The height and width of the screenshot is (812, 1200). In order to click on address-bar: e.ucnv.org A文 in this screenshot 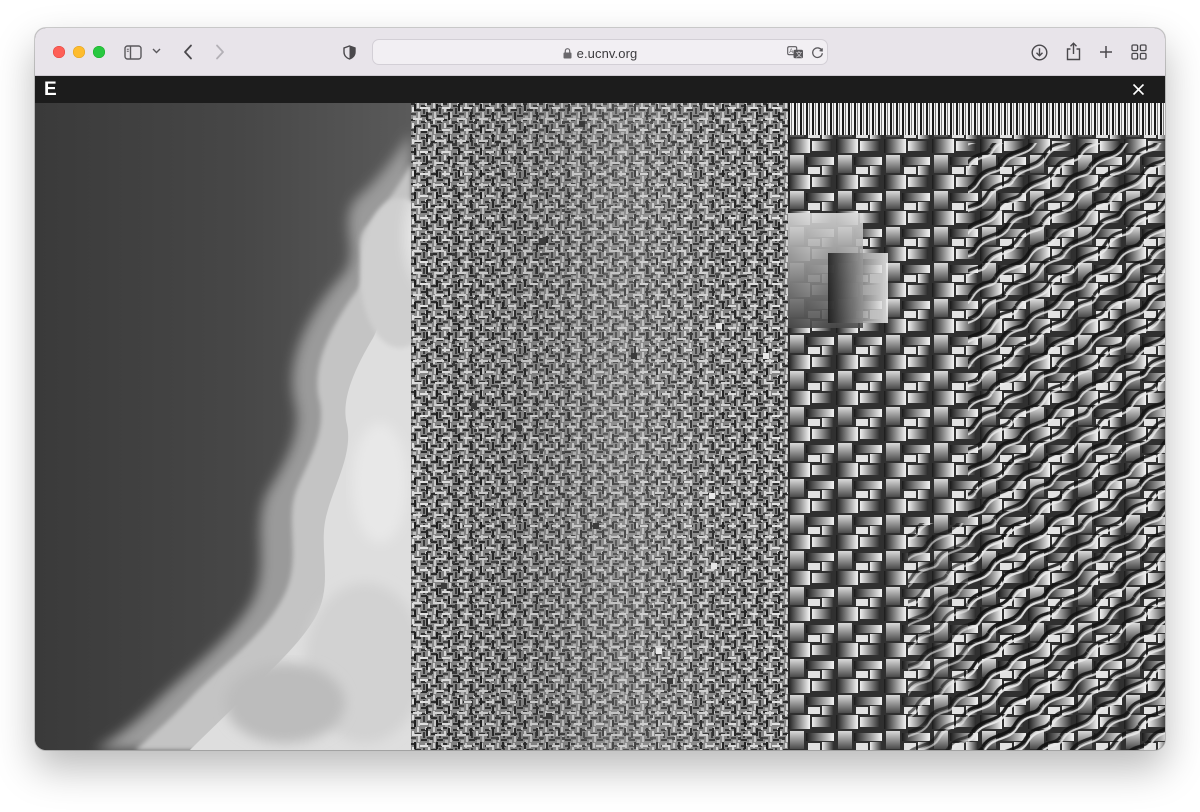, I will do `click(600, 52)`.